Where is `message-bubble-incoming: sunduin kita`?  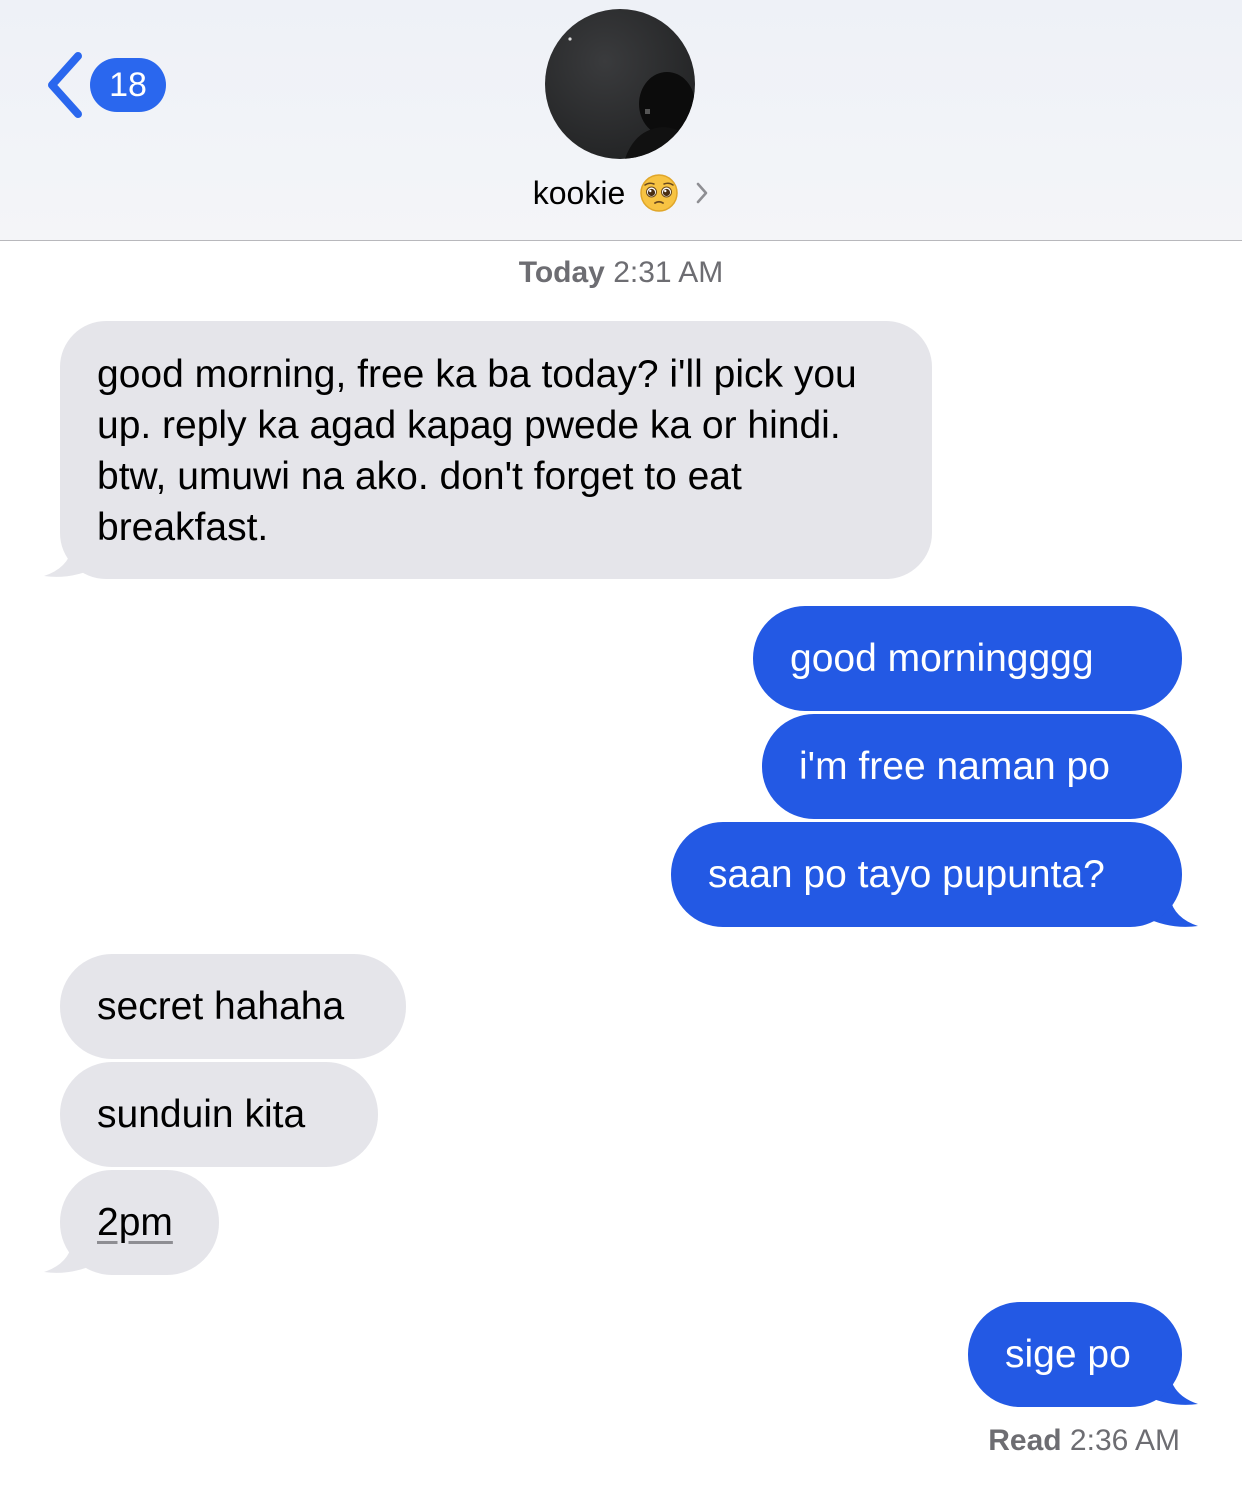 message-bubble-incoming: sunduin kita is located at coordinates (219, 1114).